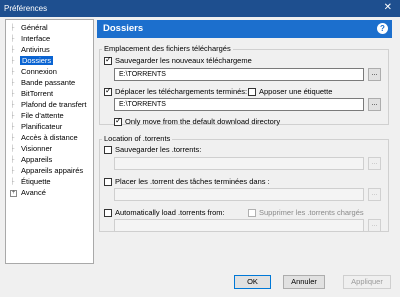 The width and height of the screenshot is (400, 297). What do you see at coordinates (244, 29) in the screenshot?
I see `section-header: Dossiers ?` at bounding box center [244, 29].